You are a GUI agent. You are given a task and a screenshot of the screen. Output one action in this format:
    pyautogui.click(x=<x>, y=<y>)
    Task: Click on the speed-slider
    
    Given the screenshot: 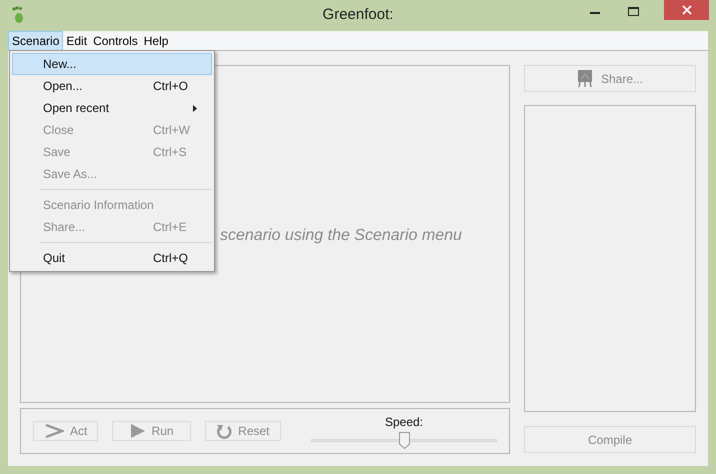 What is the action you would take?
    pyautogui.click(x=404, y=440)
    